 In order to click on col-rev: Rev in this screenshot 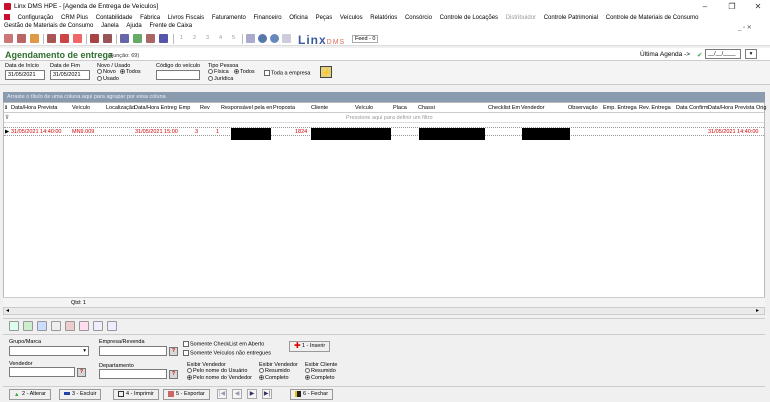, I will do `click(205, 108)`.